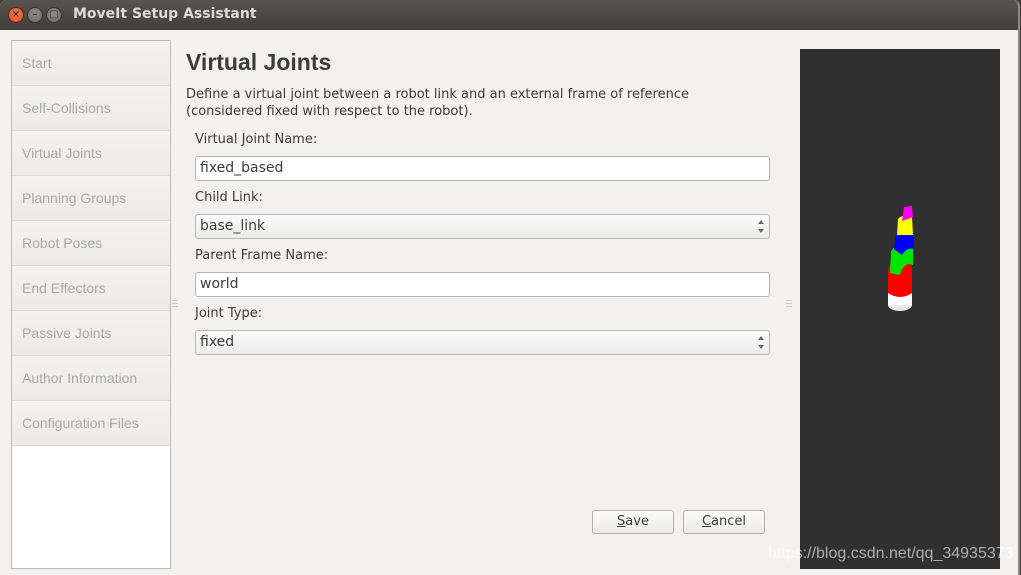  I want to click on cancel-mnemonic: C, so click(706, 521).